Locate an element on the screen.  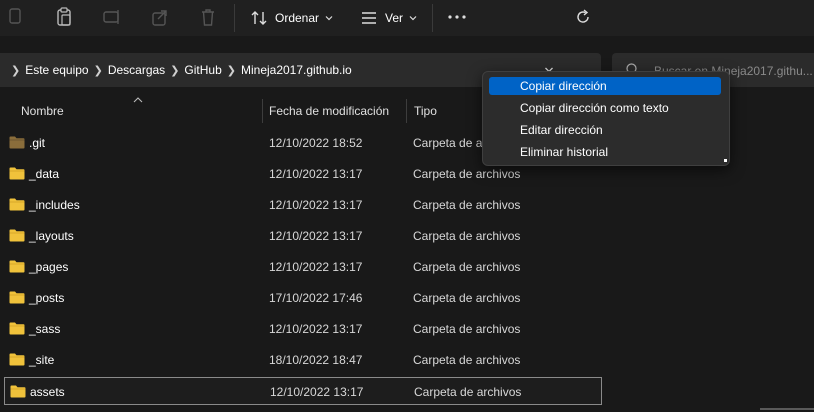
more-icon is located at coordinates (457, 17).